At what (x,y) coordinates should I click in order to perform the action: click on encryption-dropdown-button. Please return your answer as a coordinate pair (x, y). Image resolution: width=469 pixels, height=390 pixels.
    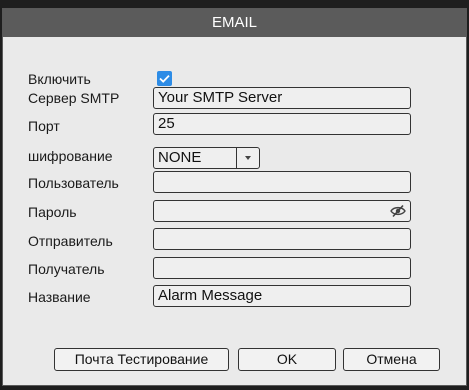
    Looking at the image, I should click on (247, 158).